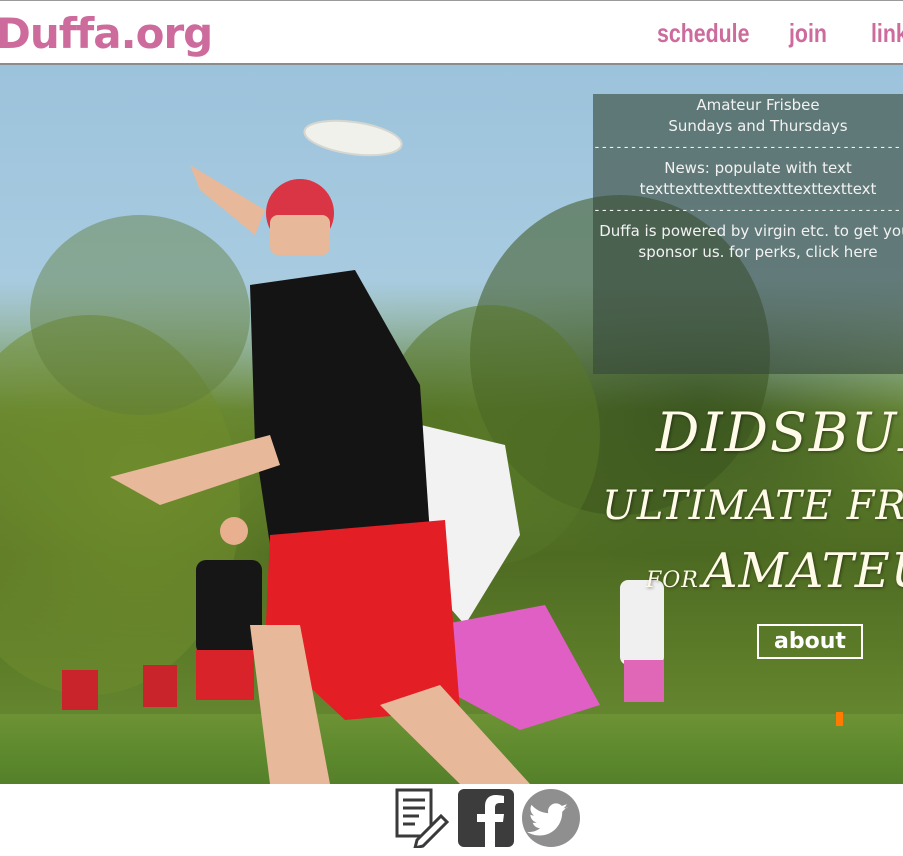  Describe the element at coordinates (486, 818) in the screenshot. I see `facebook-icon` at that location.